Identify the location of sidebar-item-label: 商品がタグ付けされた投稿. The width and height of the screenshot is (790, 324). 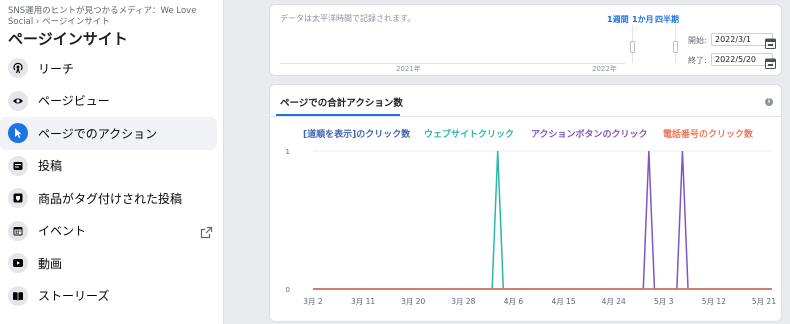
(110, 198).